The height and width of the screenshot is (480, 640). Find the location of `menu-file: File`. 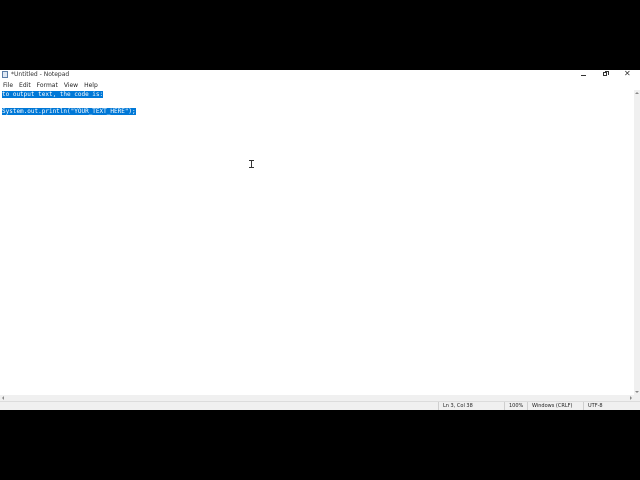

menu-file: File is located at coordinates (8, 86).